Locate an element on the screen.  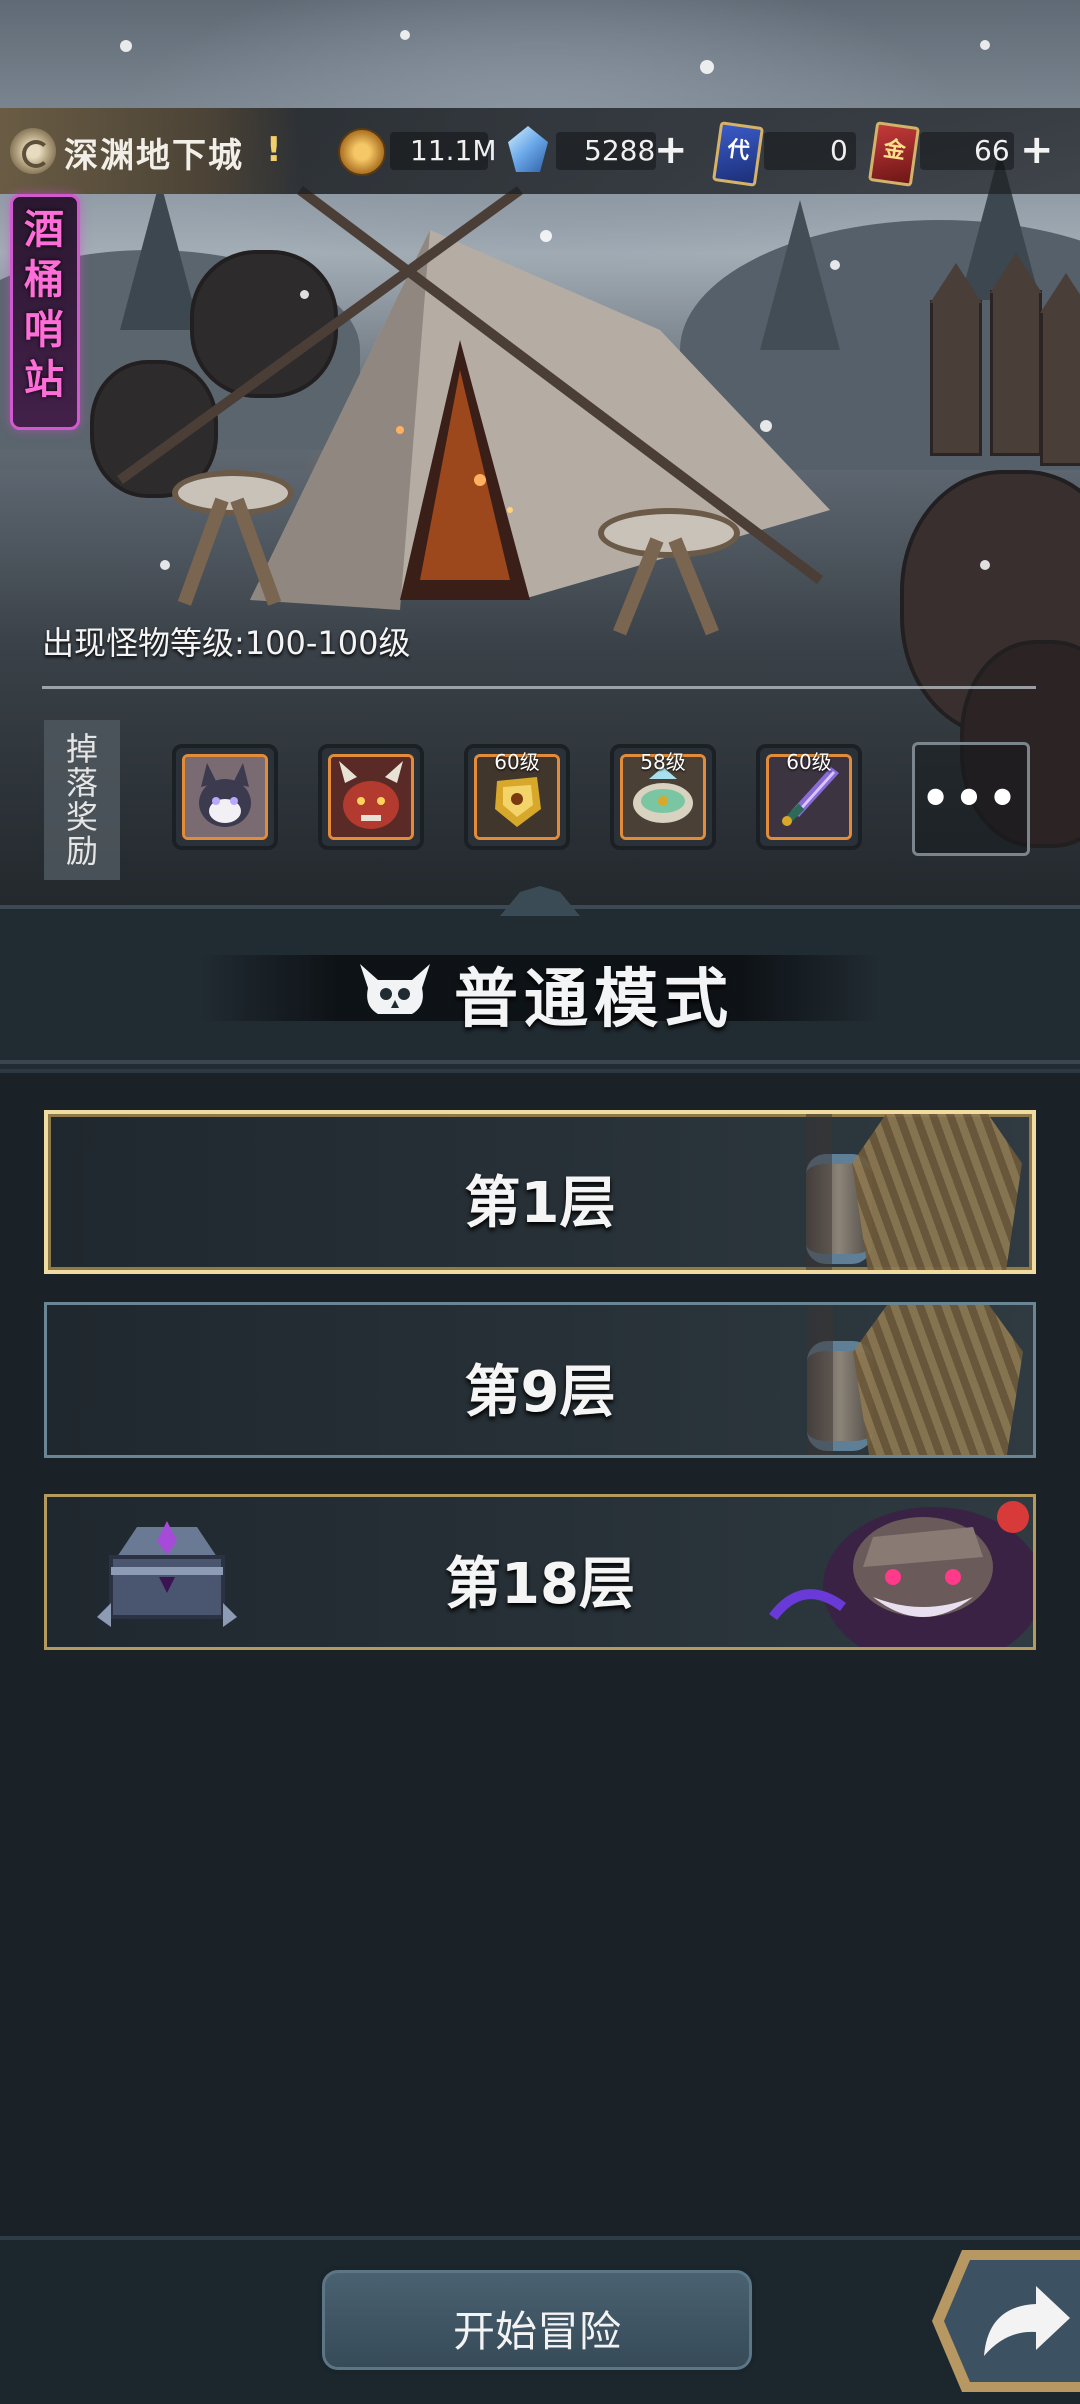
title-plate: 深渊地下城 ! is located at coordinates (150, 151).